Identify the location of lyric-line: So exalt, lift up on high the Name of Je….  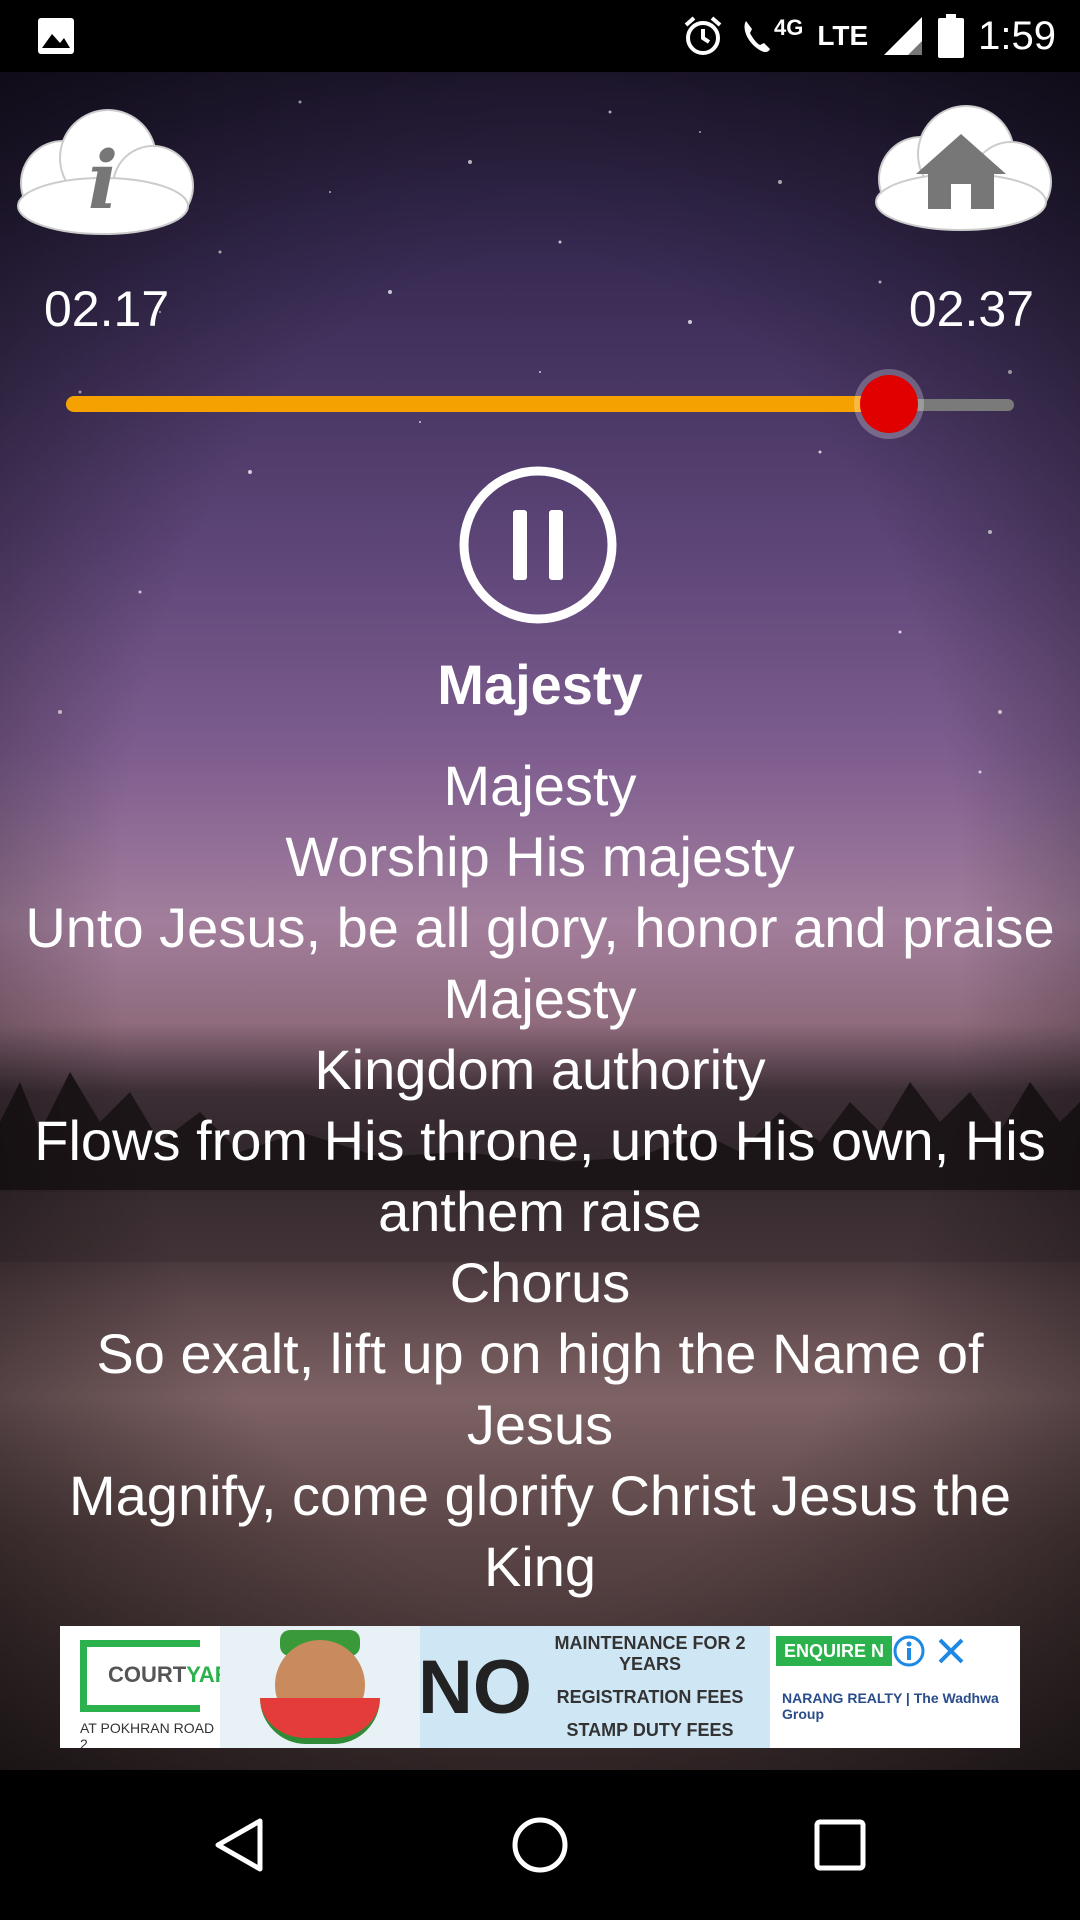
(540, 1389).